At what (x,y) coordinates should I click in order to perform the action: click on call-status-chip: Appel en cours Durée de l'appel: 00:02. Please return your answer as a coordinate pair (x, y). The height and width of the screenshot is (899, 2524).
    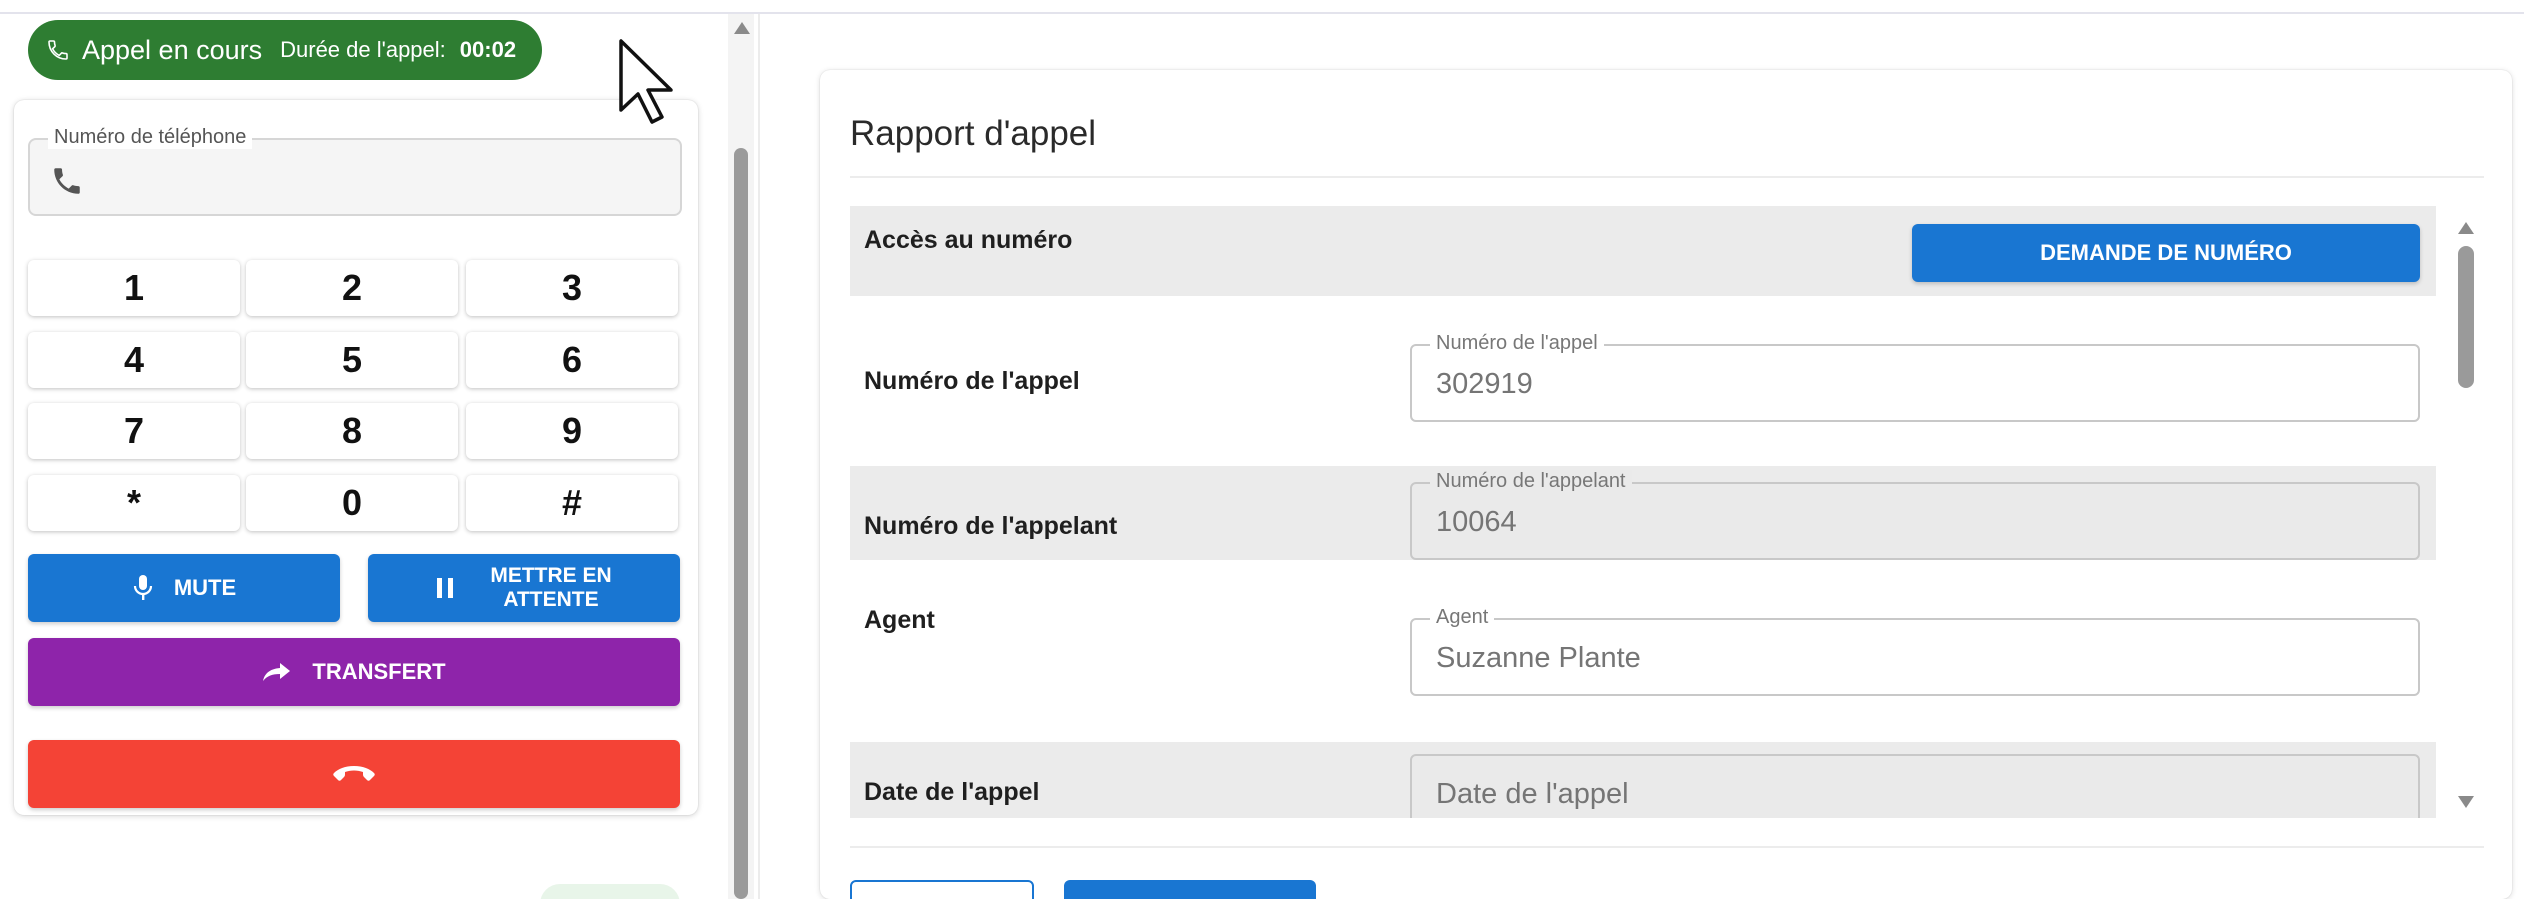
    Looking at the image, I should click on (285, 50).